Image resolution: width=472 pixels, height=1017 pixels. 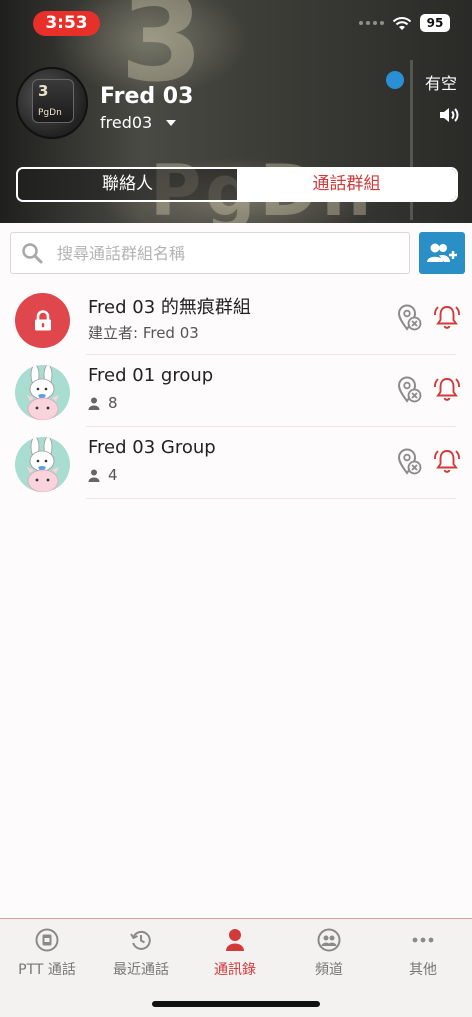 I want to click on lock-icon, so click(x=42, y=319).